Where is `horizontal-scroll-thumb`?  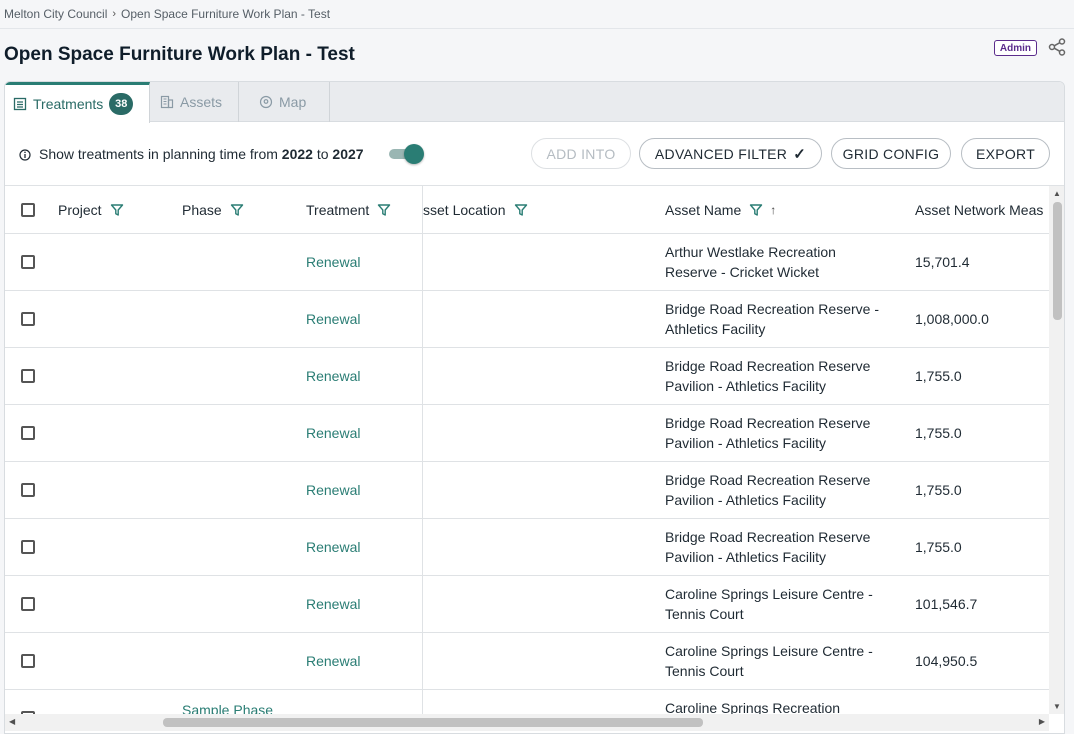
horizontal-scroll-thumb is located at coordinates (433, 722).